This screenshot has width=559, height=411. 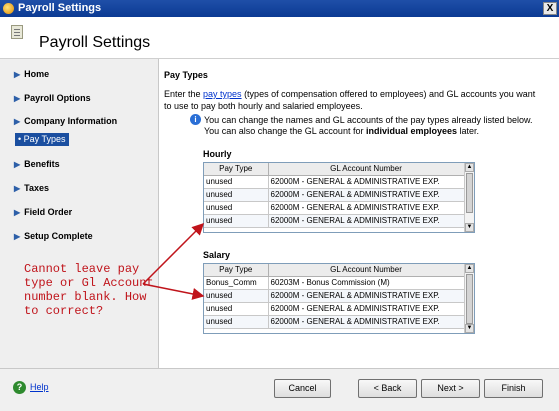 What do you see at coordinates (513, 388) in the screenshot?
I see `finish-button: Finish` at bounding box center [513, 388].